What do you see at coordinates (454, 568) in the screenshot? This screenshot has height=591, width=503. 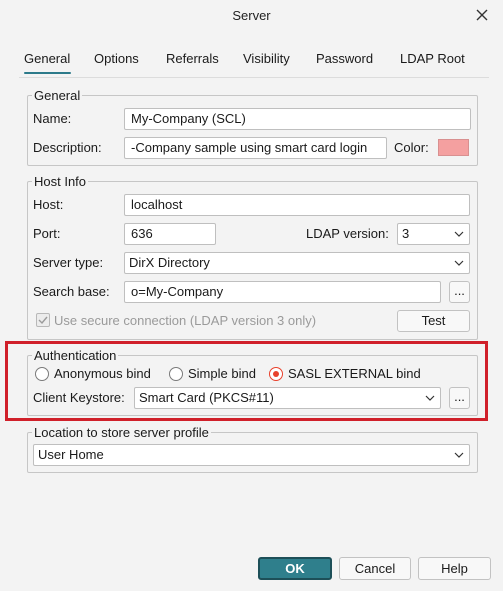 I see `help-button: Help` at bounding box center [454, 568].